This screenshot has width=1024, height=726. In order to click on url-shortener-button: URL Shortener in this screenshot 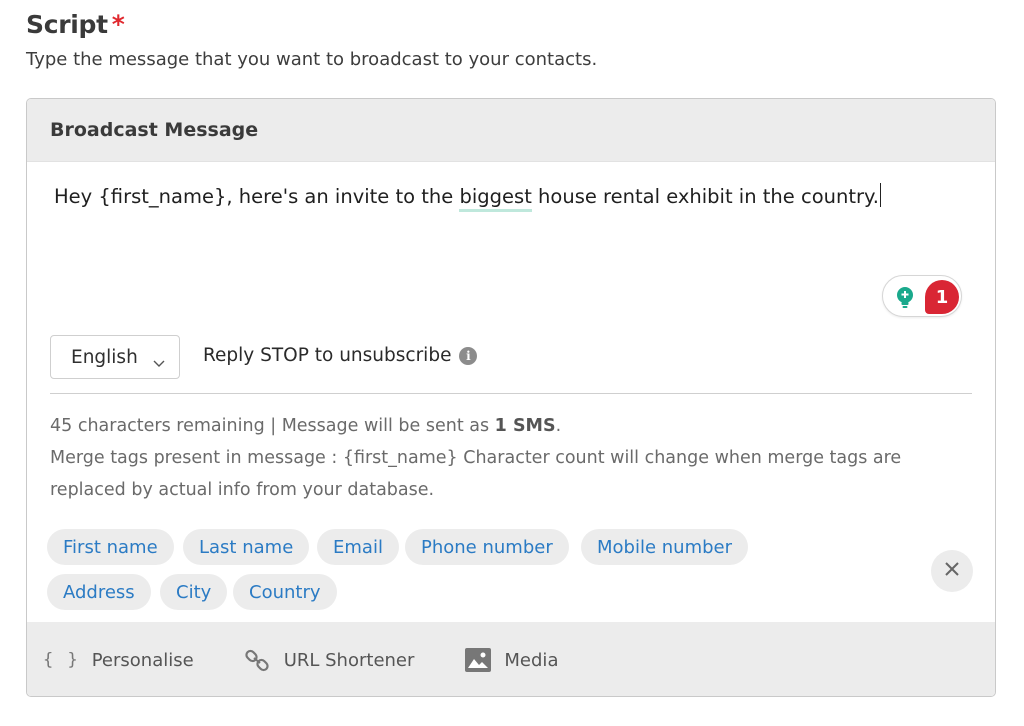, I will do `click(329, 660)`.